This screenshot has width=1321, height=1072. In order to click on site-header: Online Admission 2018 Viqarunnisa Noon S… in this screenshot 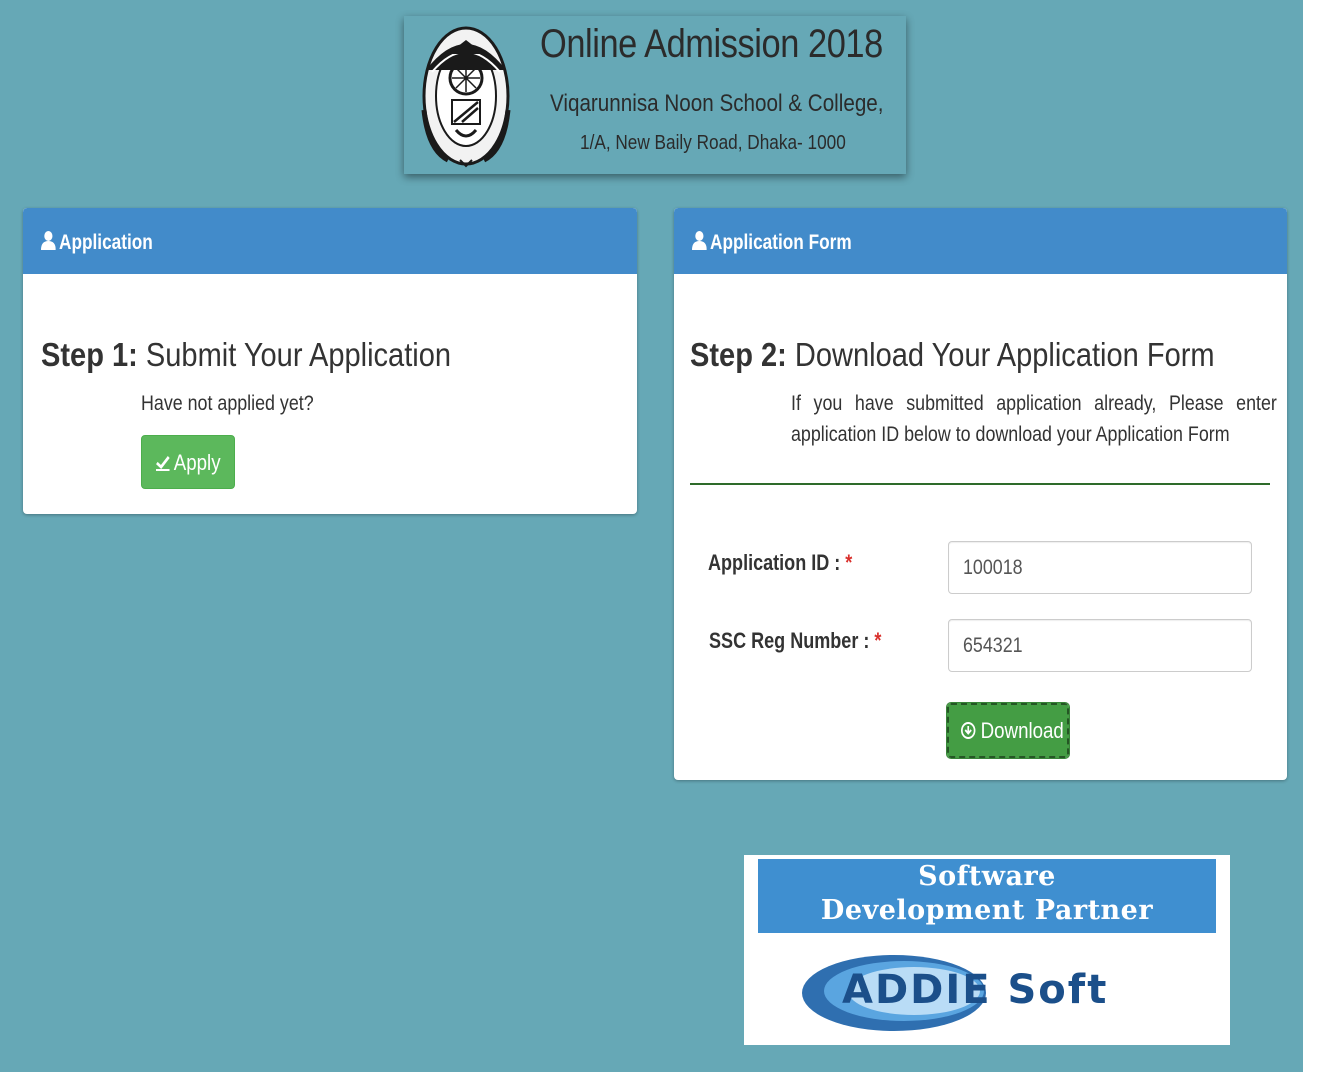, I will do `click(655, 95)`.